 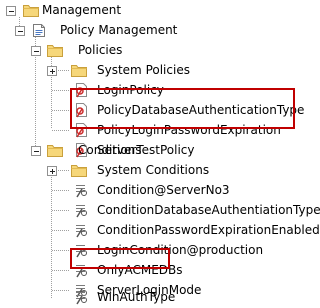 What do you see at coordinates (189, 130) in the screenshot?
I see `tree-node-label: PolicyLoginPasswordExpiration` at bounding box center [189, 130].